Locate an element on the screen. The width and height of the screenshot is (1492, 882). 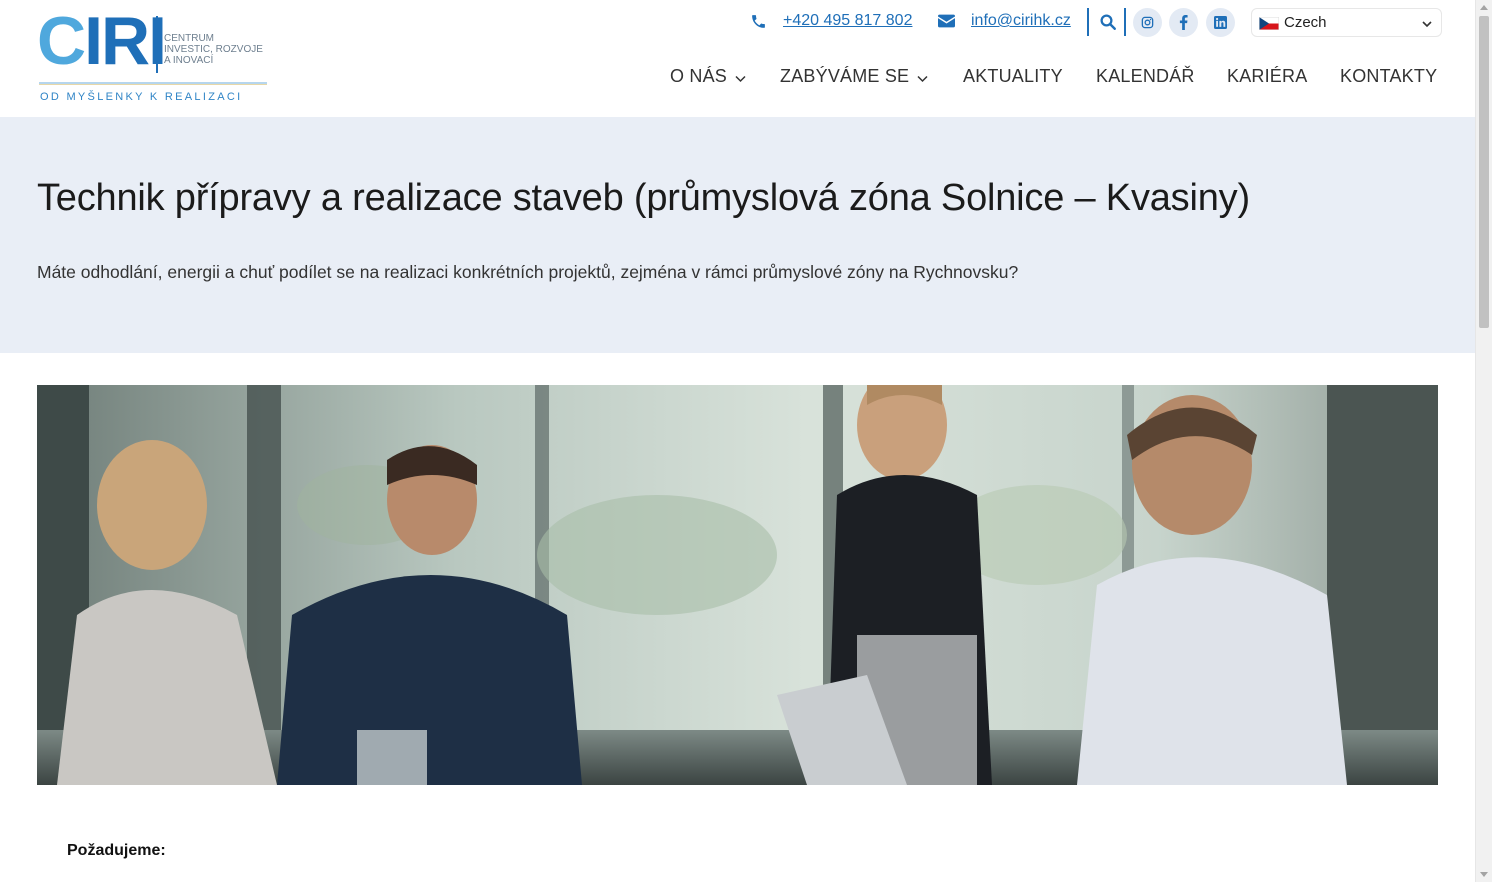
logo-separator is located at coordinates (157, 44).